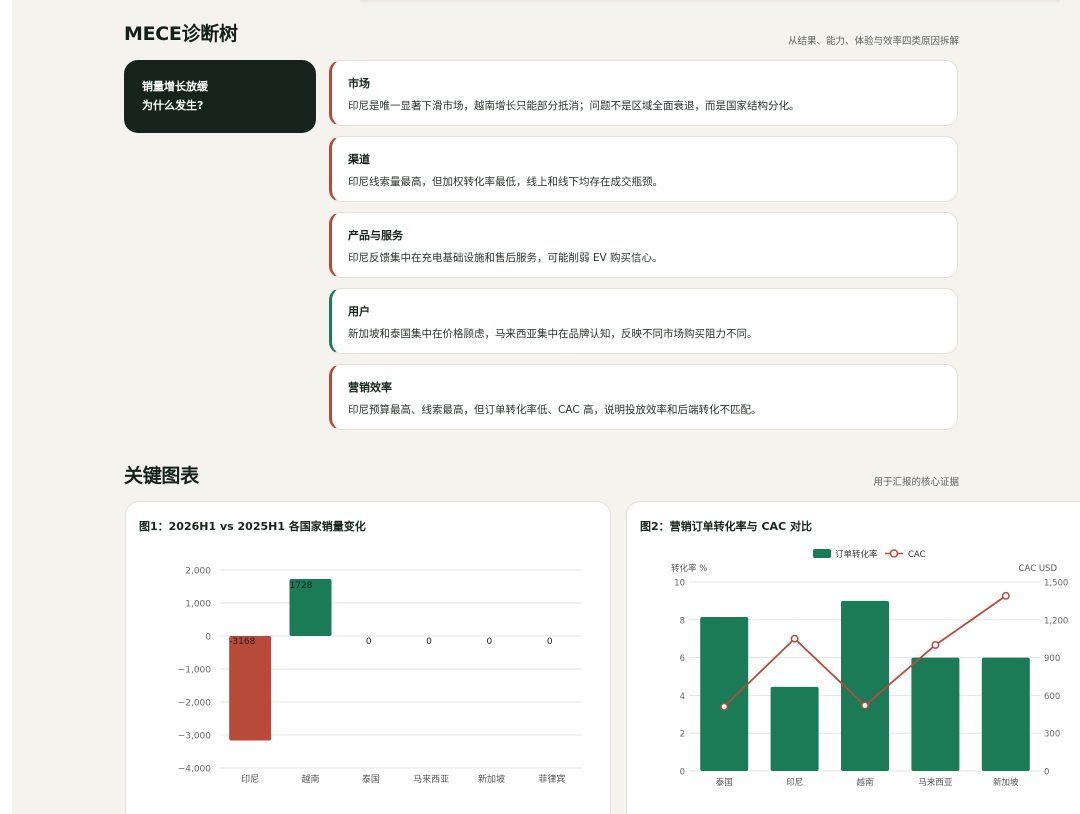  I want to click on y-tick-label-right: 0, so click(1046, 773).